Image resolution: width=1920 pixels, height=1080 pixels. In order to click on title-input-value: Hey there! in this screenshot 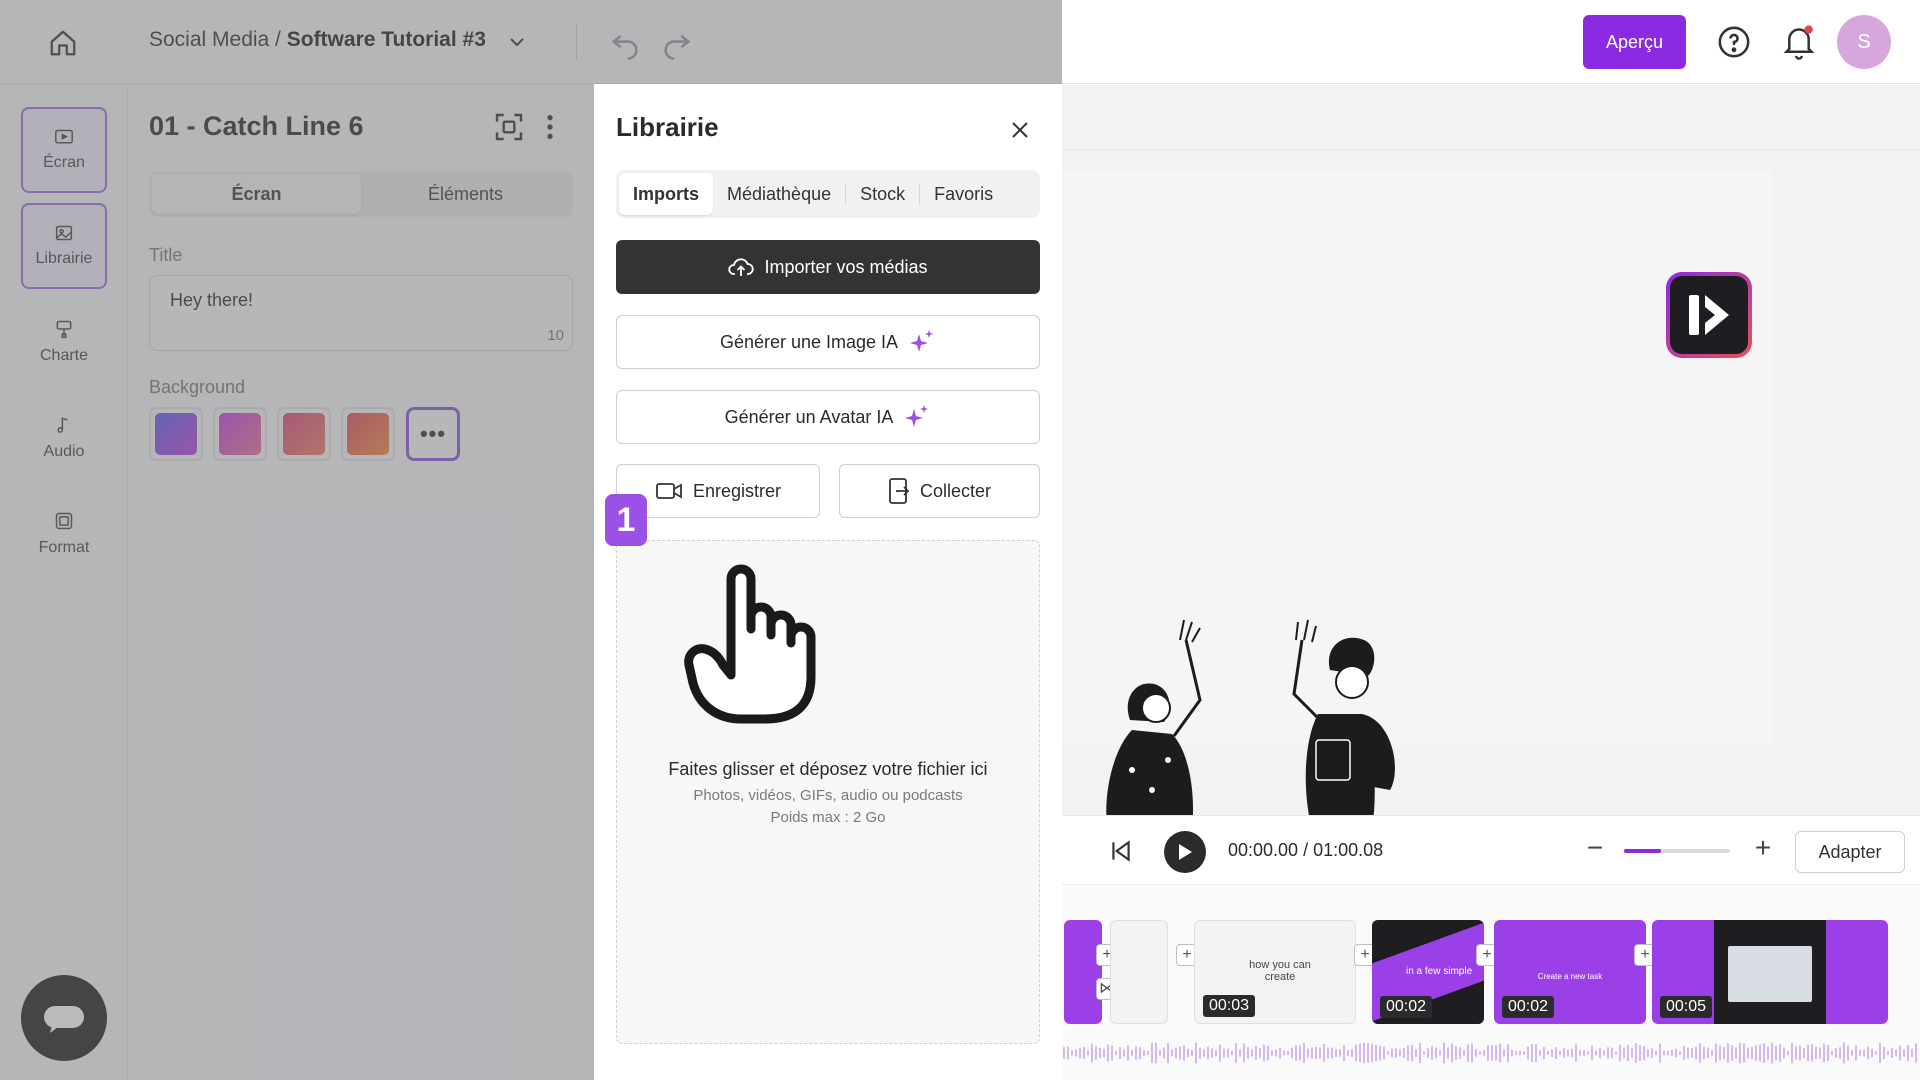, I will do `click(212, 300)`.